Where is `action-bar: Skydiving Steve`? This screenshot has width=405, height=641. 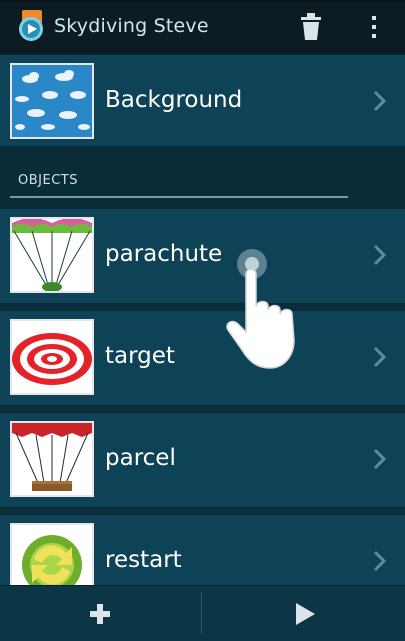
action-bar: Skydiving Steve is located at coordinates (202, 27).